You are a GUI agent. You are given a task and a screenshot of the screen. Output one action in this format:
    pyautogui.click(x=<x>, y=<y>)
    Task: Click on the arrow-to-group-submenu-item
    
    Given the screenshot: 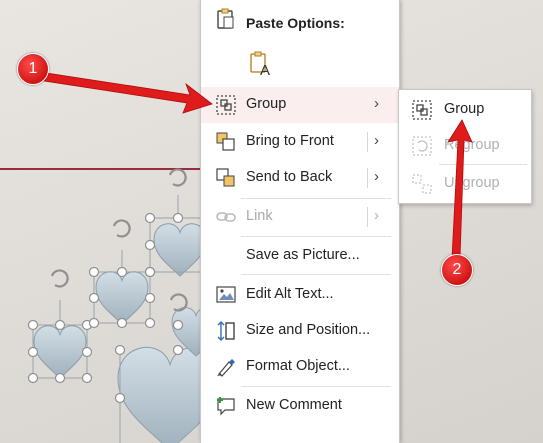 What is the action you would take?
    pyautogui.click(x=460, y=189)
    